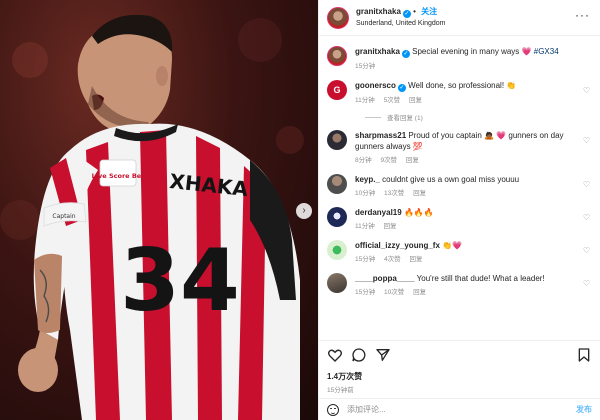  What do you see at coordinates (118, 176) in the screenshot?
I see `sleeve-sponsor-text: Live Score Bet` at bounding box center [118, 176].